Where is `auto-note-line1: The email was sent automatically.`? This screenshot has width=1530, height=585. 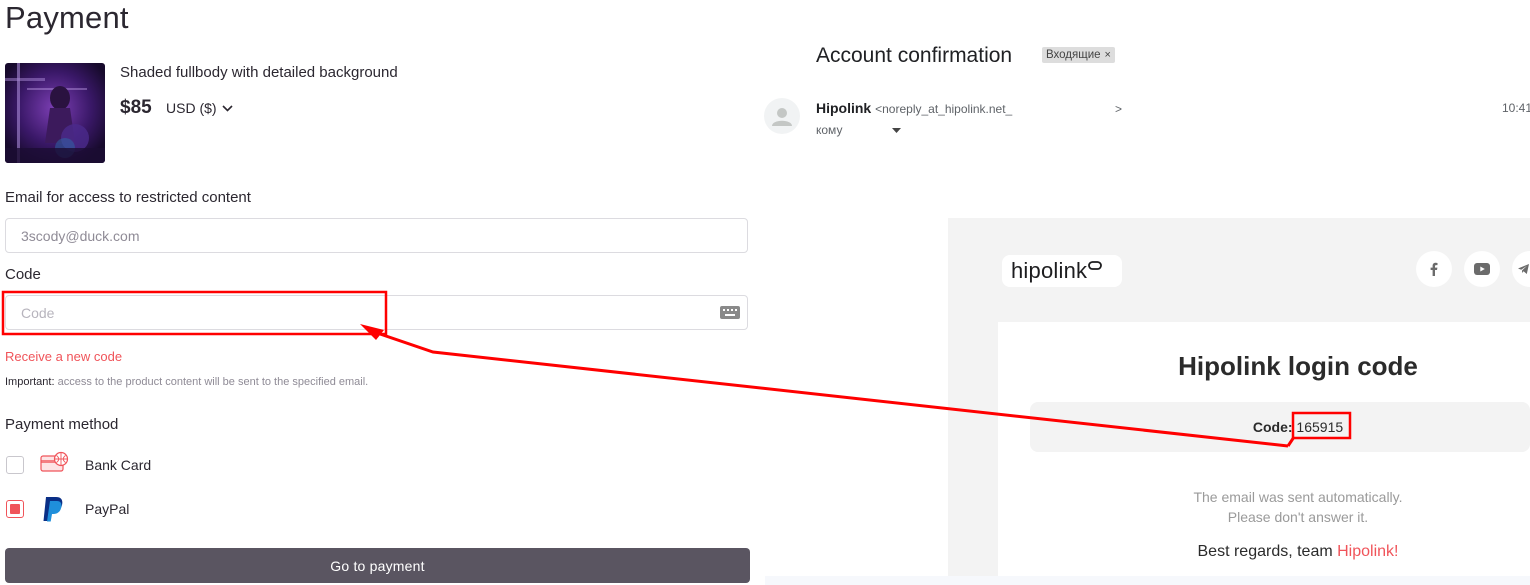
auto-note-line1: The email was sent automatically. is located at coordinates (1298, 497).